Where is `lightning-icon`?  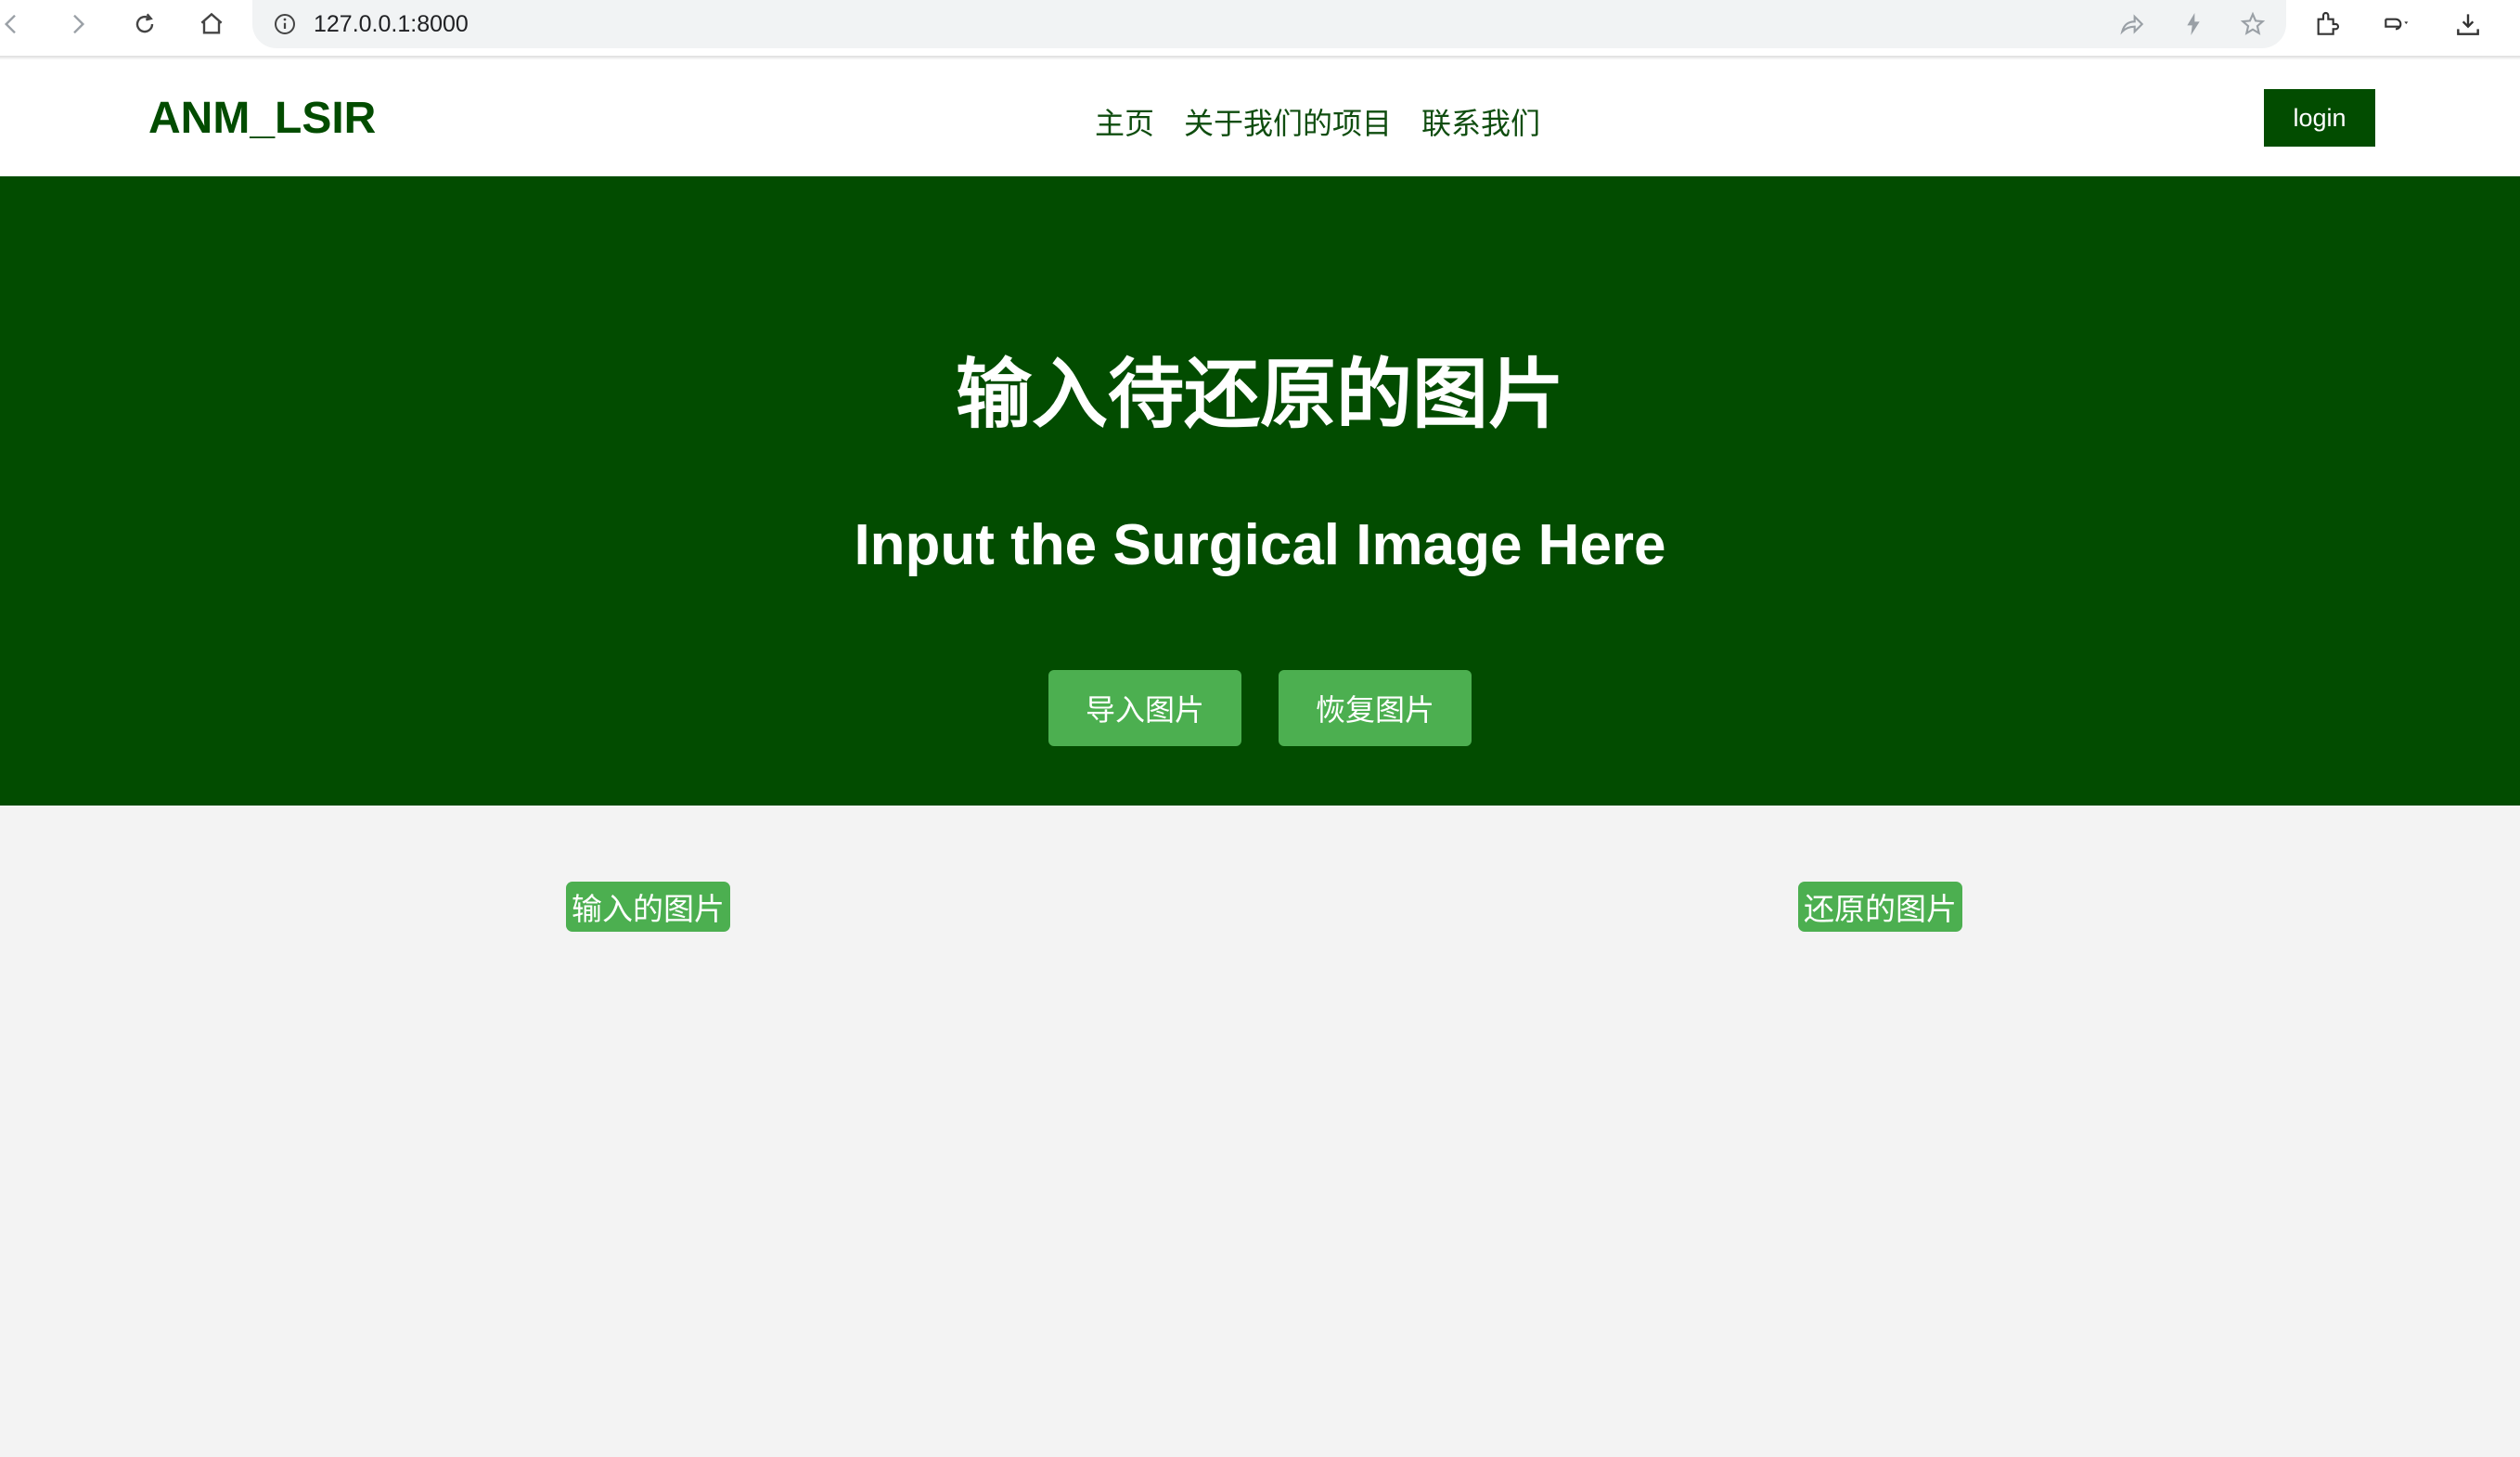 lightning-icon is located at coordinates (2193, 25).